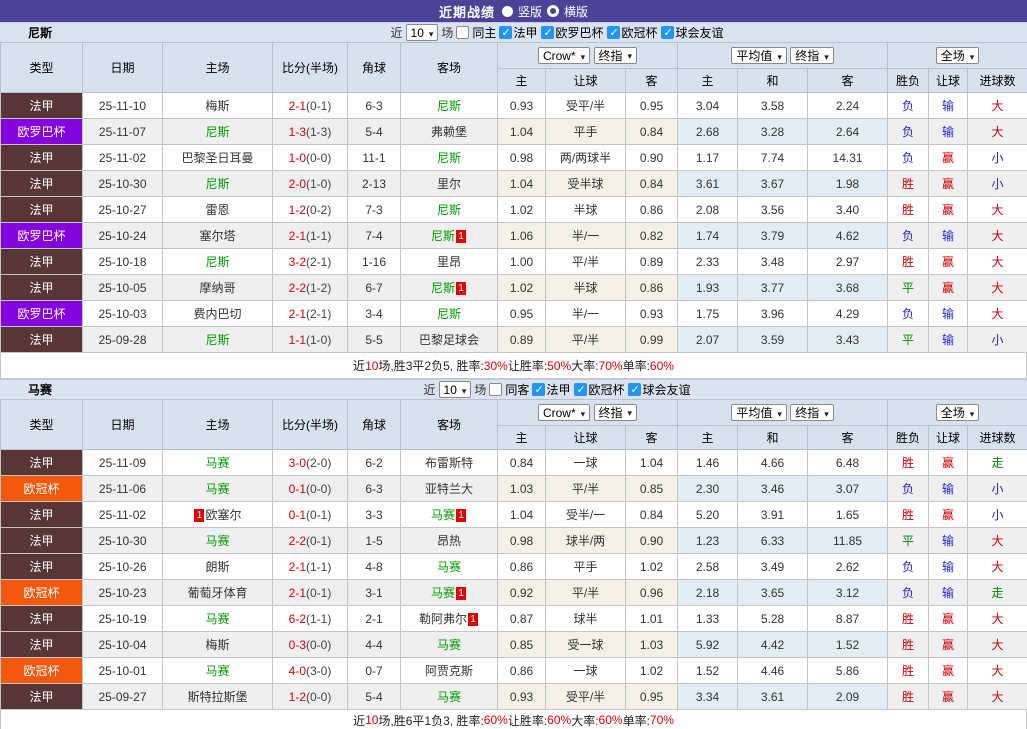  I want to click on summary-text: 30%, so click(495, 365).